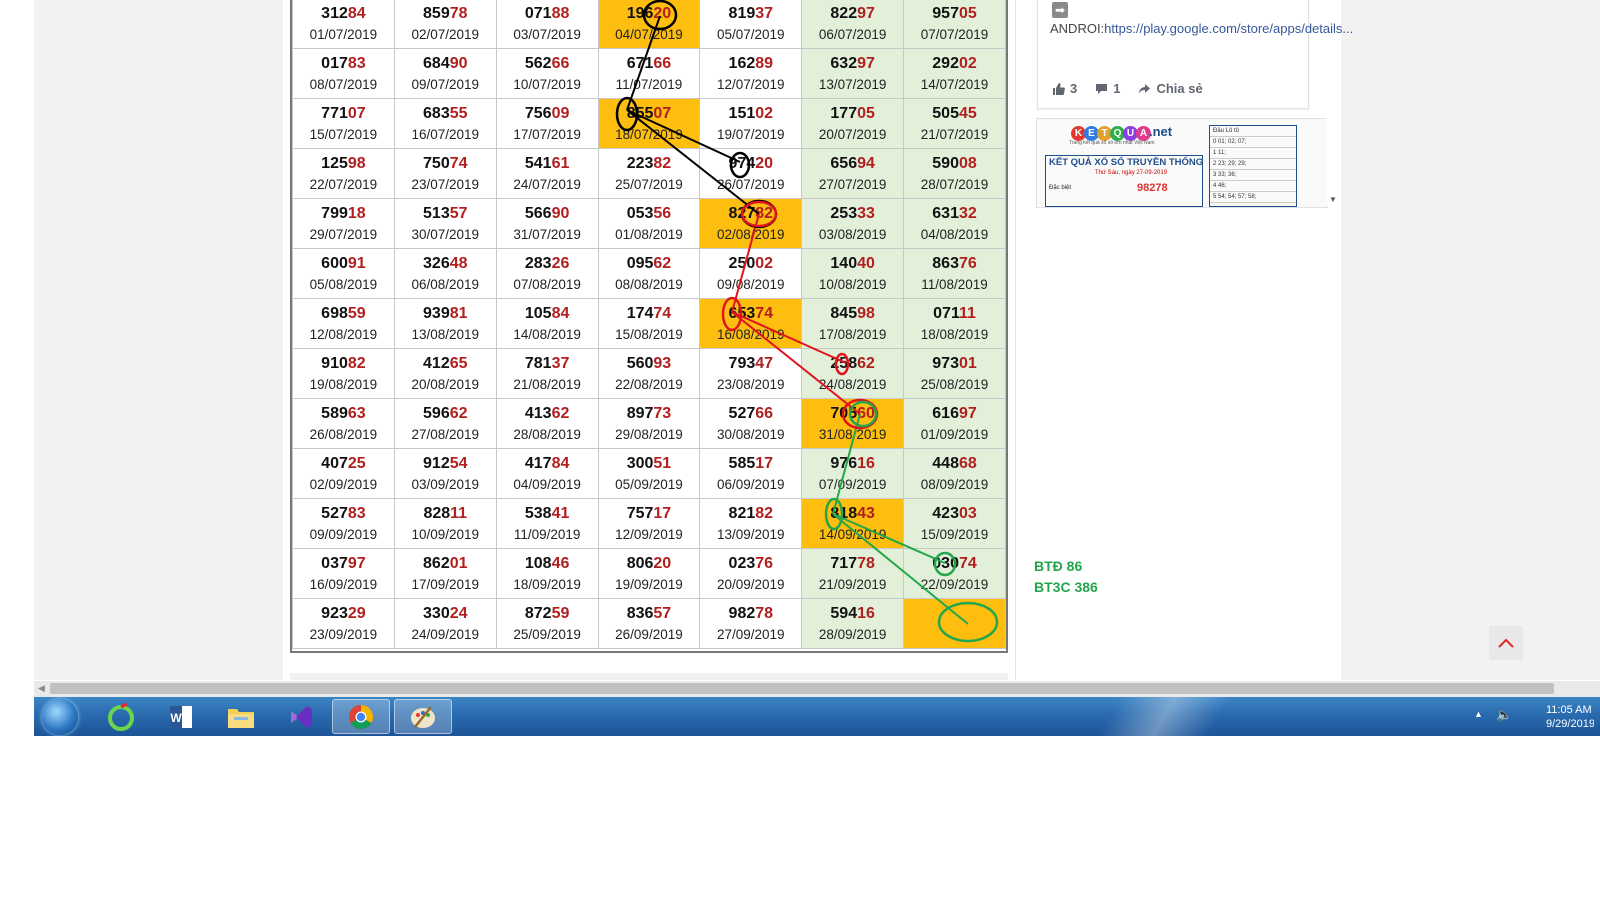  Describe the element at coordinates (1570, 717) in the screenshot. I see `system-clock: 11:05 AM 9/29/2019` at that location.